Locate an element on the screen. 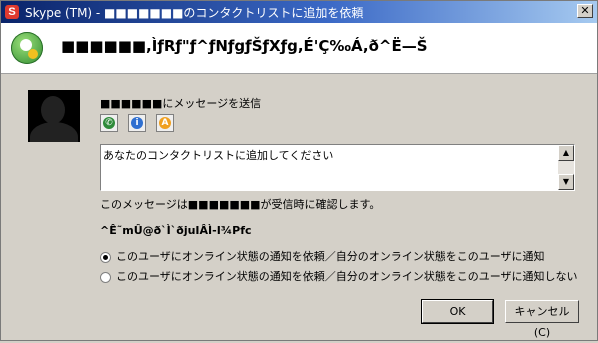 Image resolution: width=598 pixels, height=343 pixels. window-title: Skype (TM) - ■■■■■■■のコンタクトリストに追加を依頼 is located at coordinates (194, 13).